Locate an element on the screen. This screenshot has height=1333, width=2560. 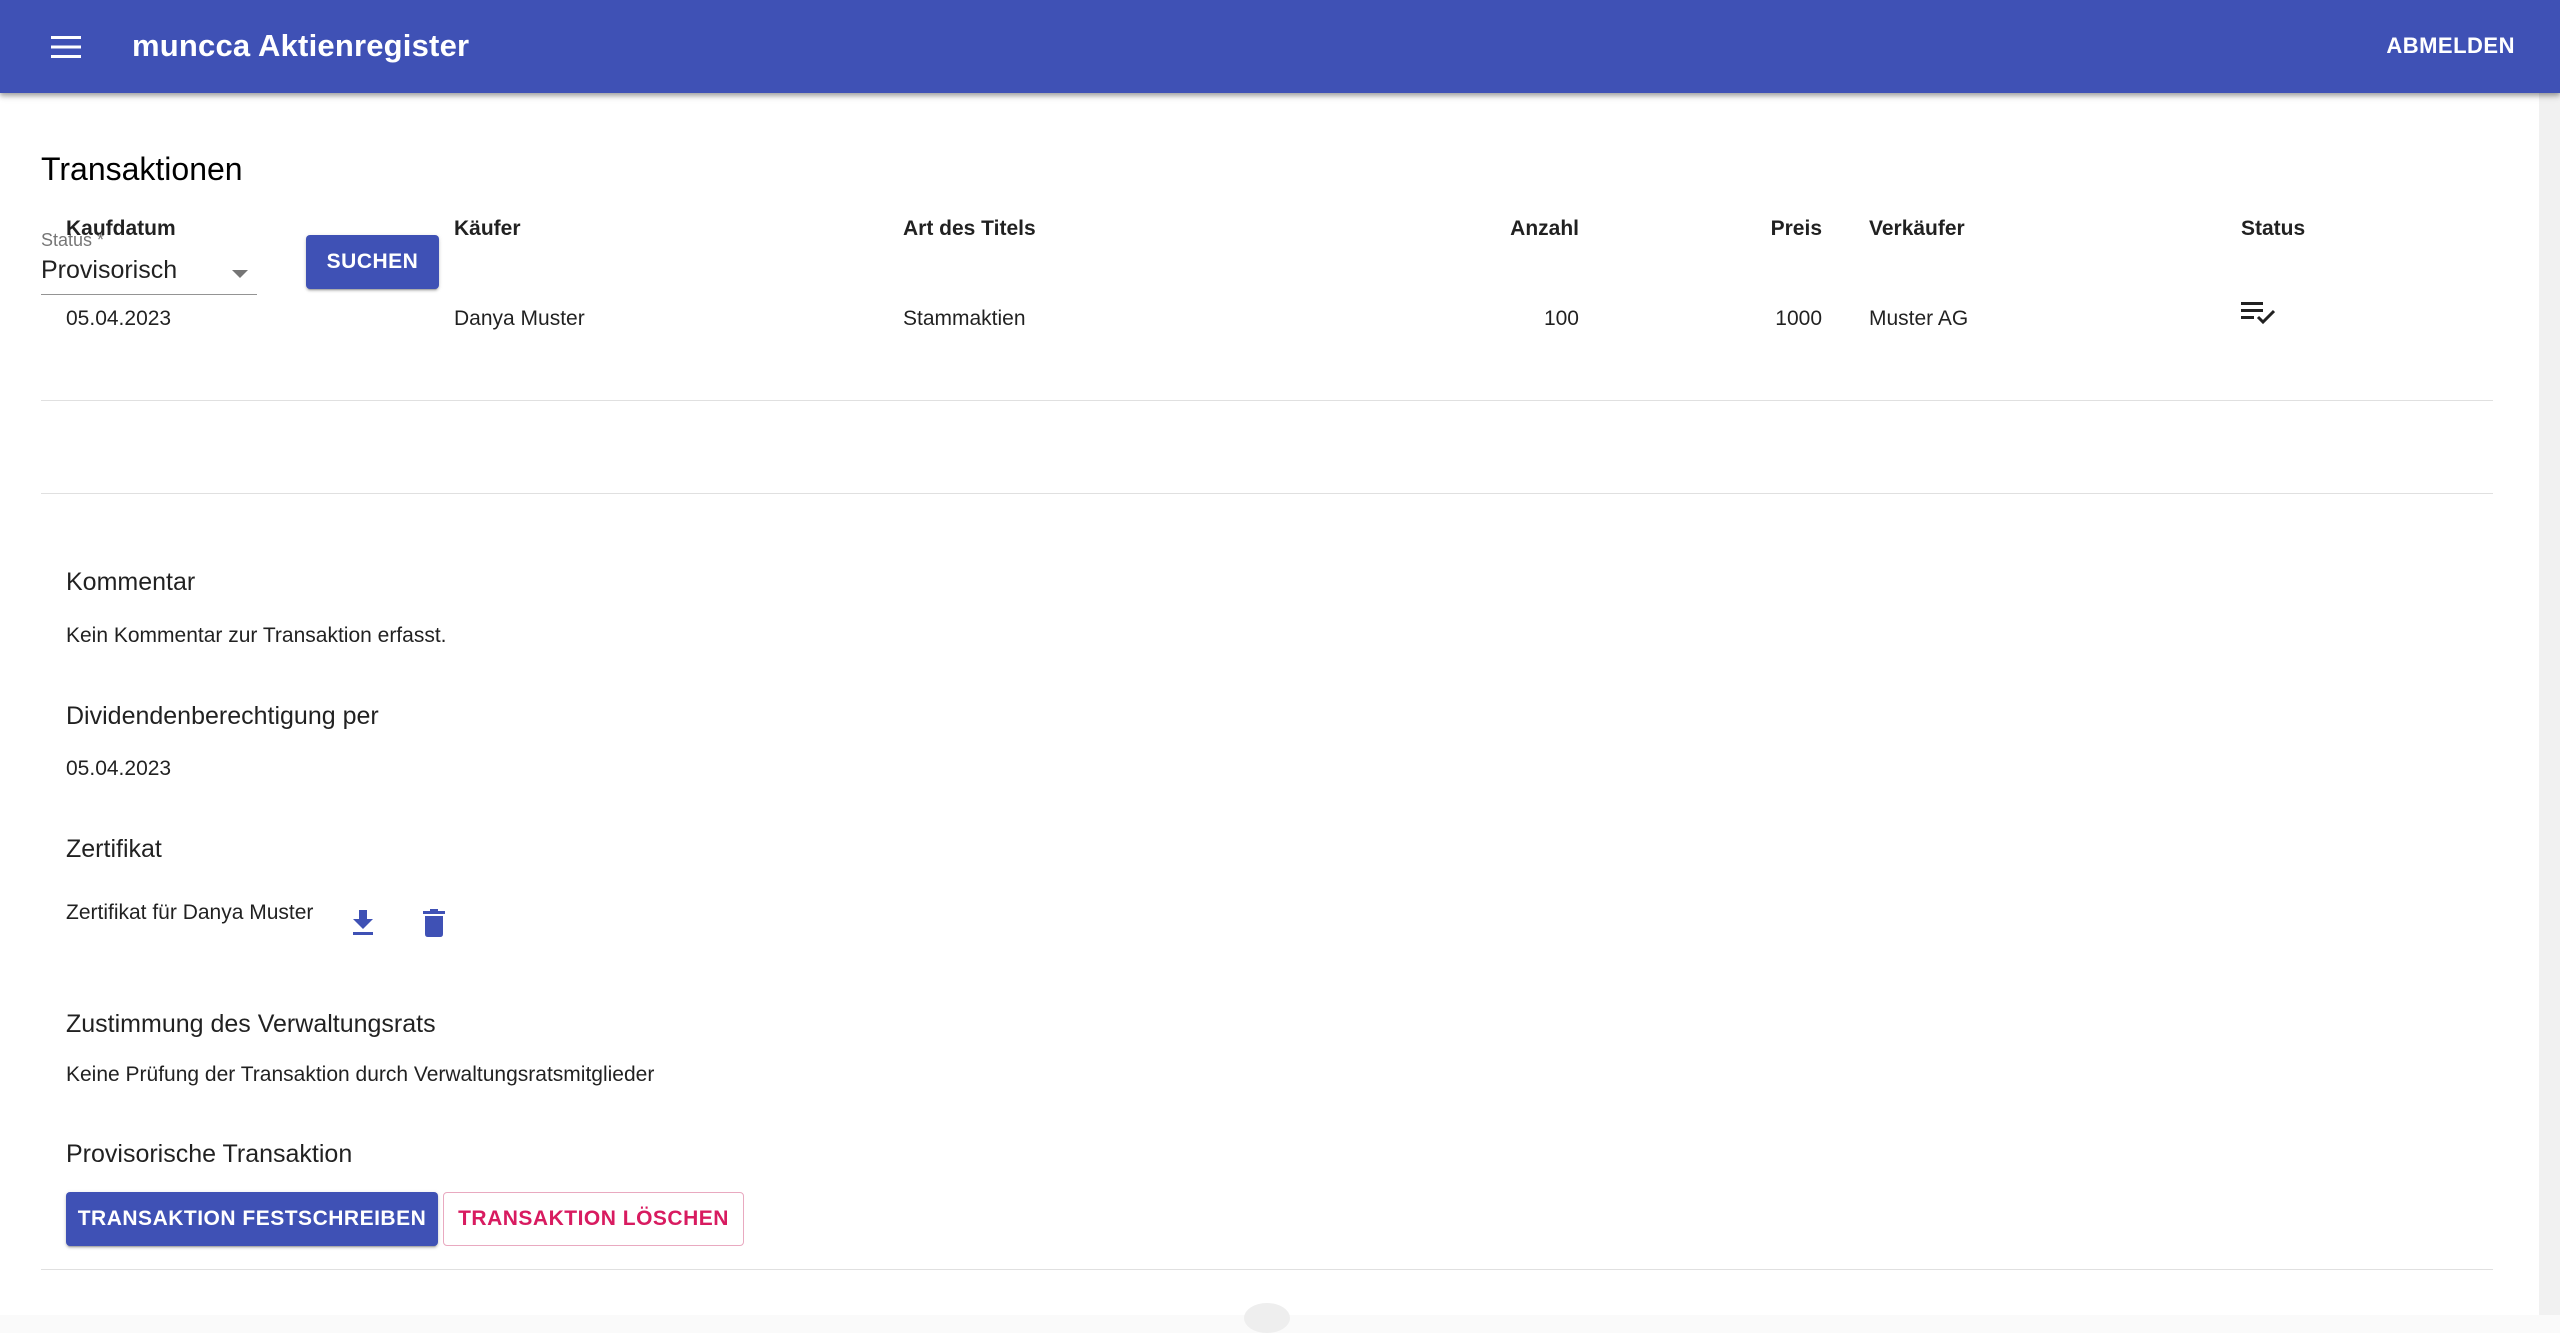
column-header-anzahl: Anzahl is located at coordinates (1489, 229).